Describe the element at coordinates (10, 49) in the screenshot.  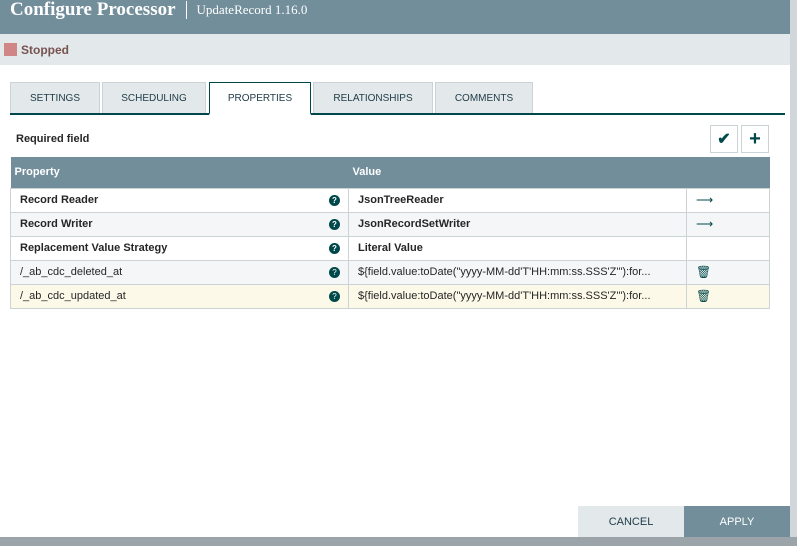
I see `stopped-icon` at that location.